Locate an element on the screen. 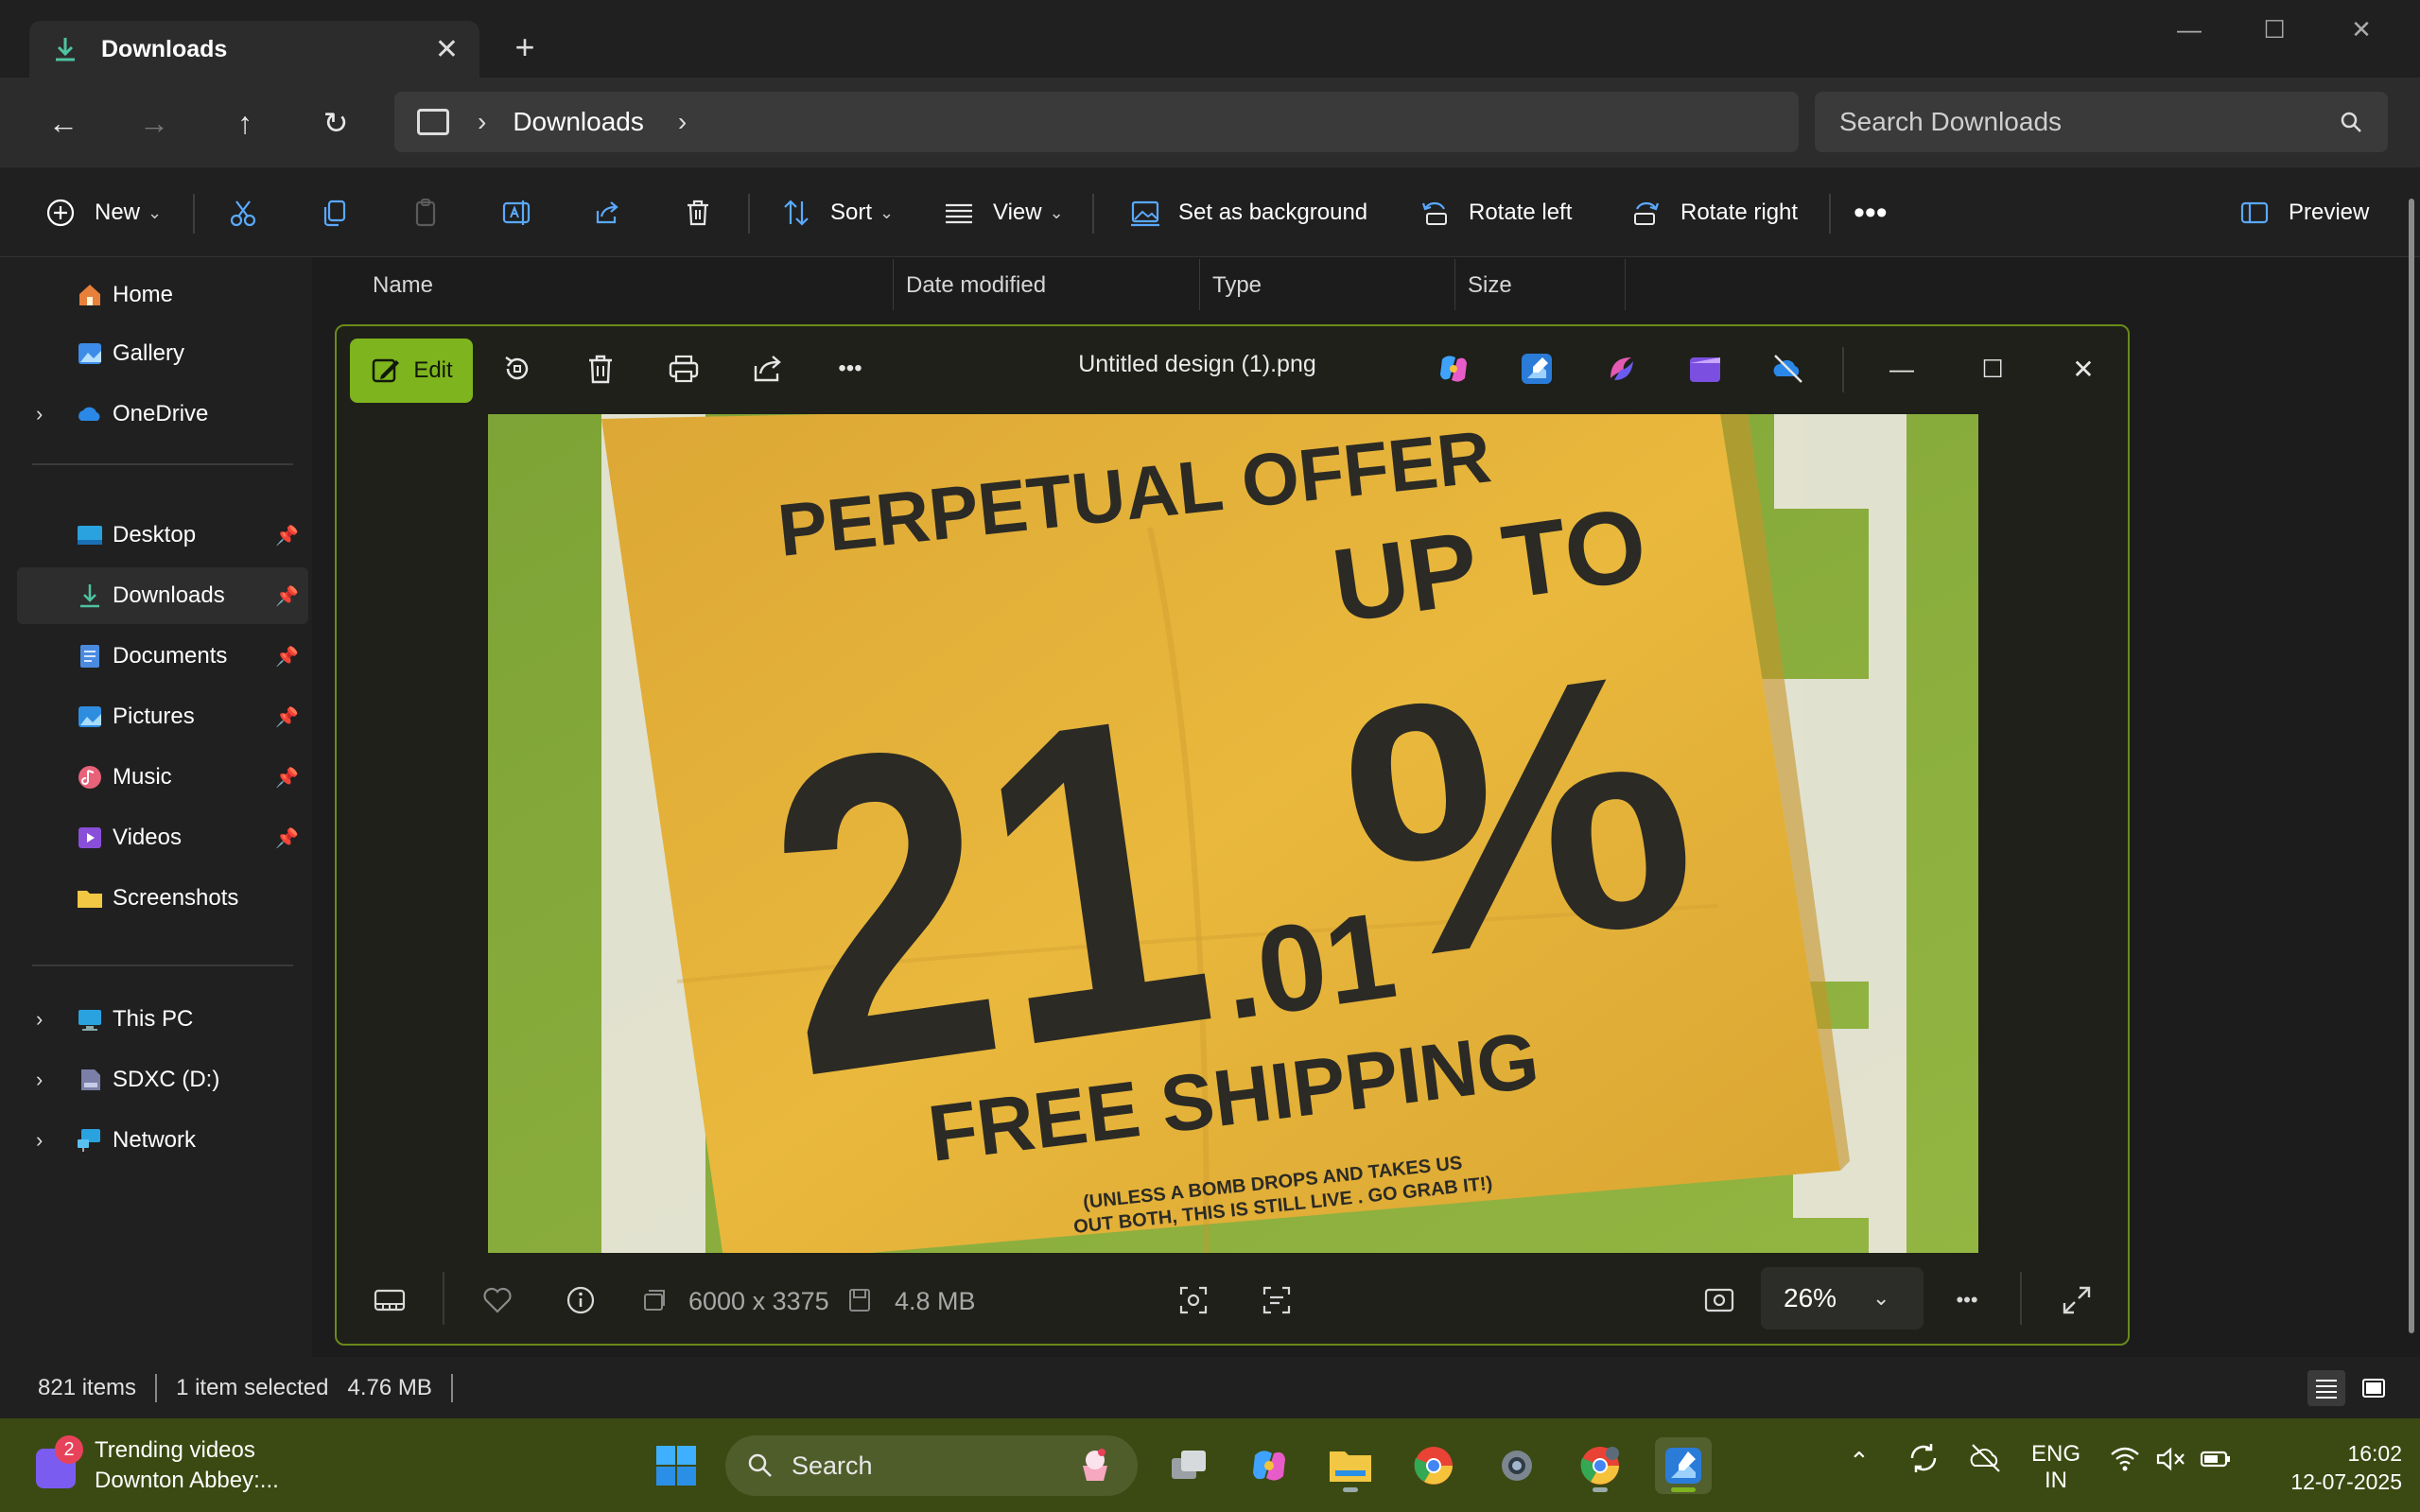 The width and height of the screenshot is (2420, 1512). column-header-date-modified: Date modified is located at coordinates (976, 286).